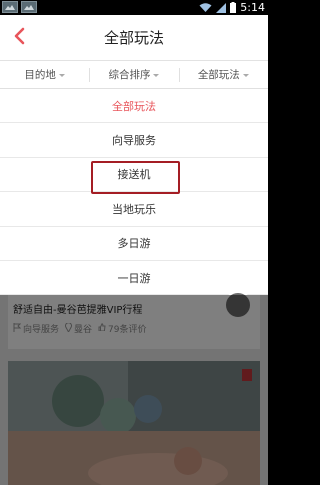 The image size is (320, 485). What do you see at coordinates (218, 75) in the screenshot?
I see `filter-label: 全部玩法` at bounding box center [218, 75].